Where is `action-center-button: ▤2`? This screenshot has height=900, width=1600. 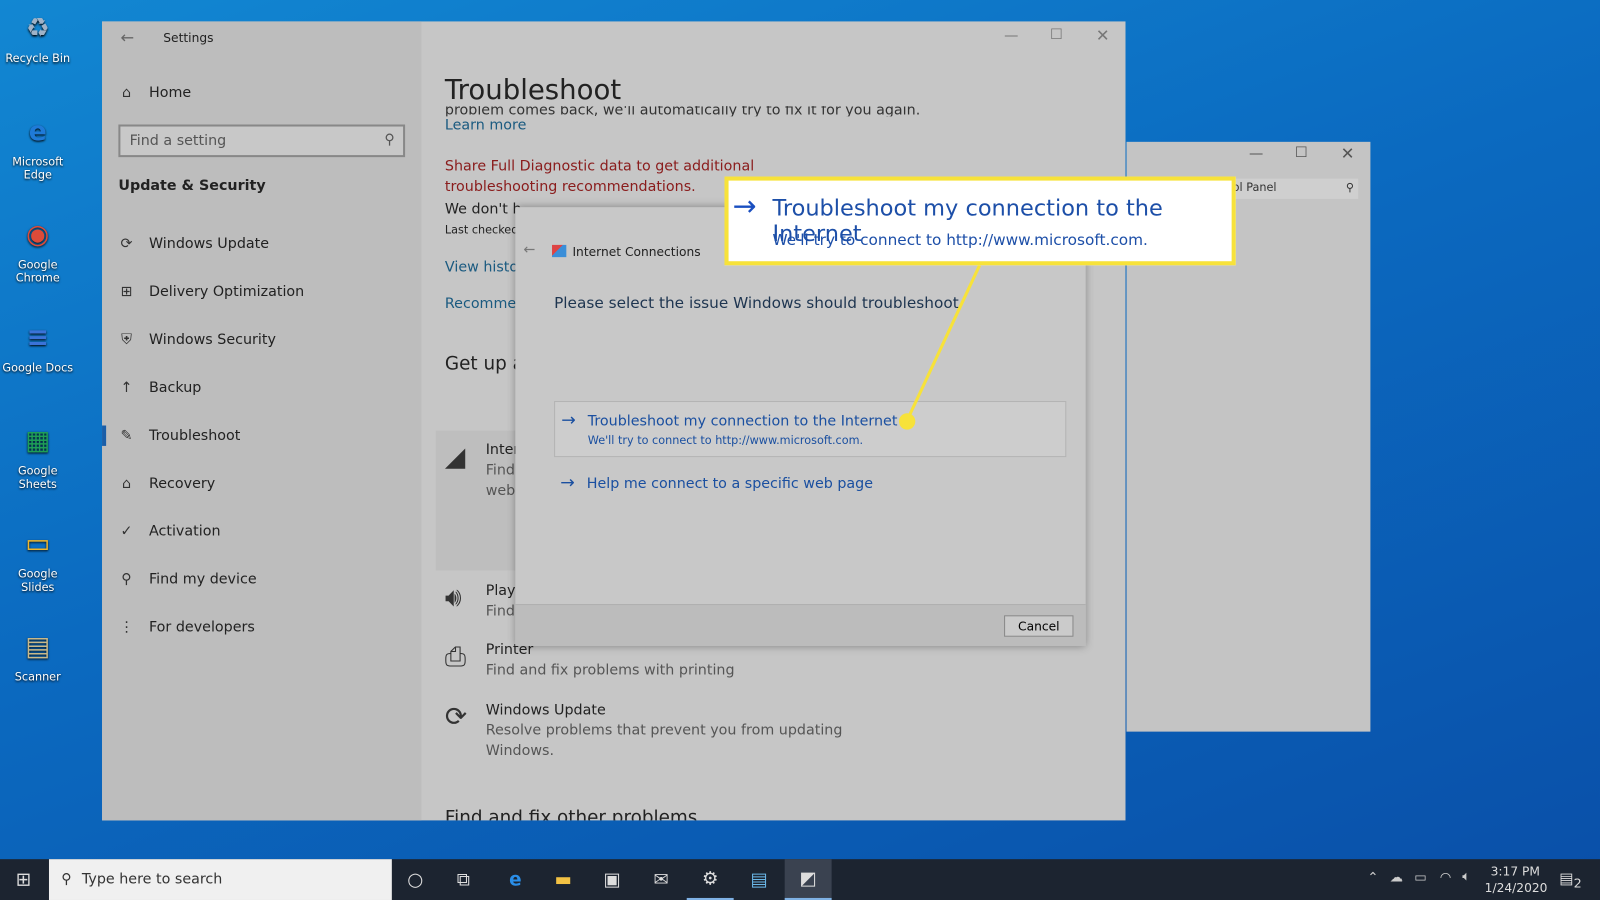 action-center-button: ▤2 is located at coordinates (1570, 879).